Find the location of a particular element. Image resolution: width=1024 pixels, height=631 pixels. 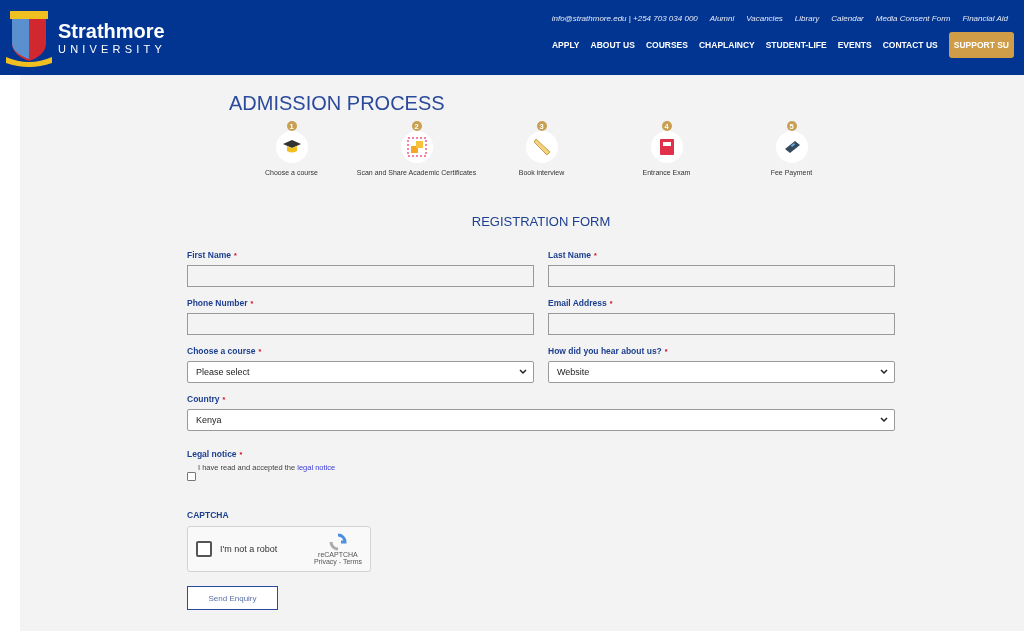

crest-logo is located at coordinates (29, 37).